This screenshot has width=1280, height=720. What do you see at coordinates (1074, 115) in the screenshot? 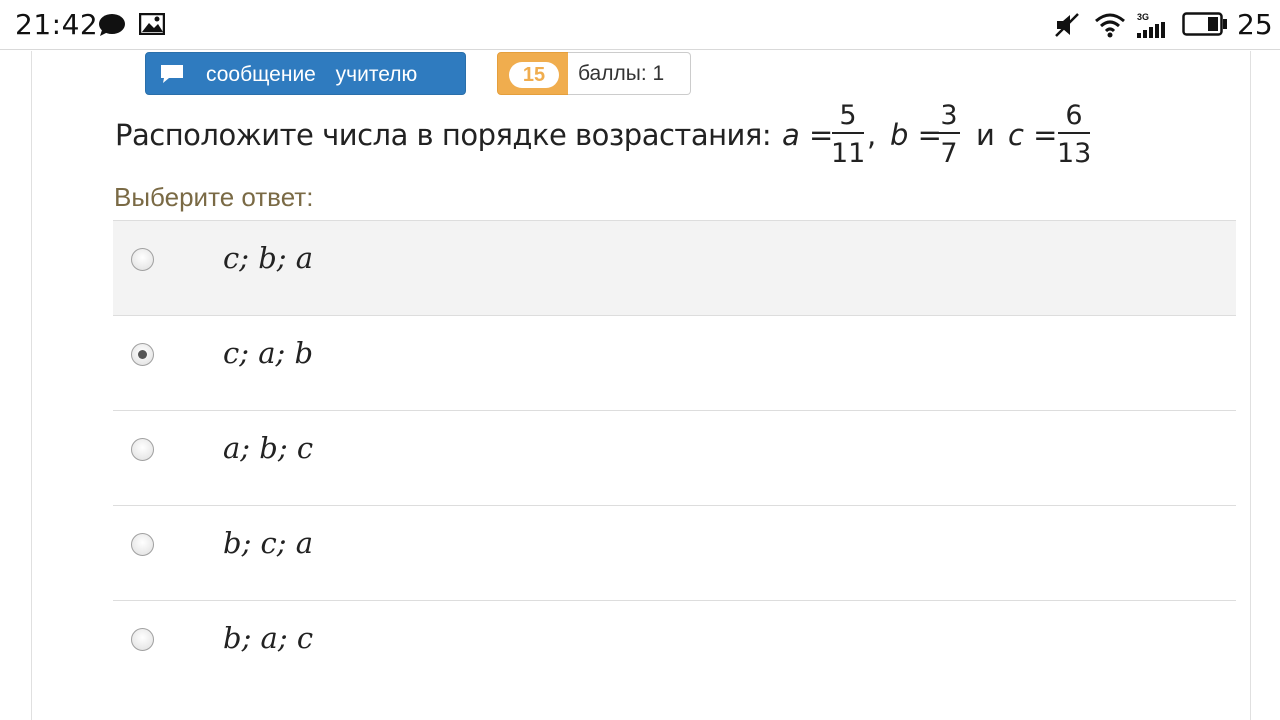
I see `fraction-c-numerator: 6` at bounding box center [1074, 115].